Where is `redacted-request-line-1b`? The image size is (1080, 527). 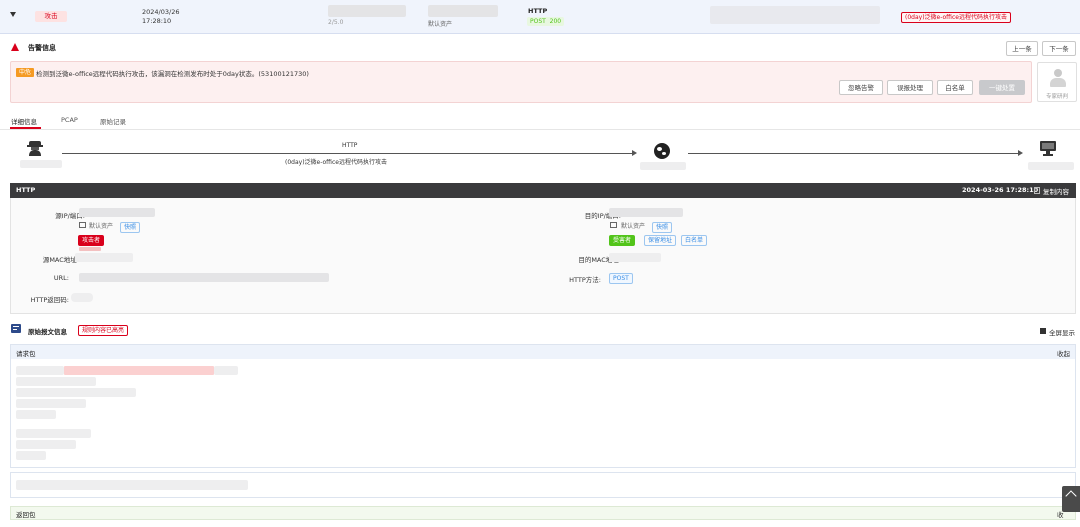
redacted-request-line-1b is located at coordinates (226, 370).